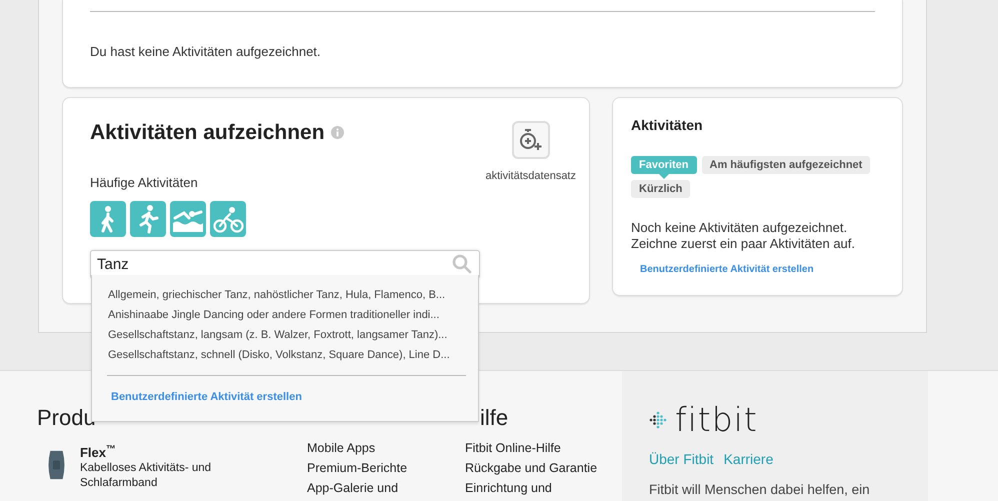  I want to click on running-person-button, so click(148, 218).